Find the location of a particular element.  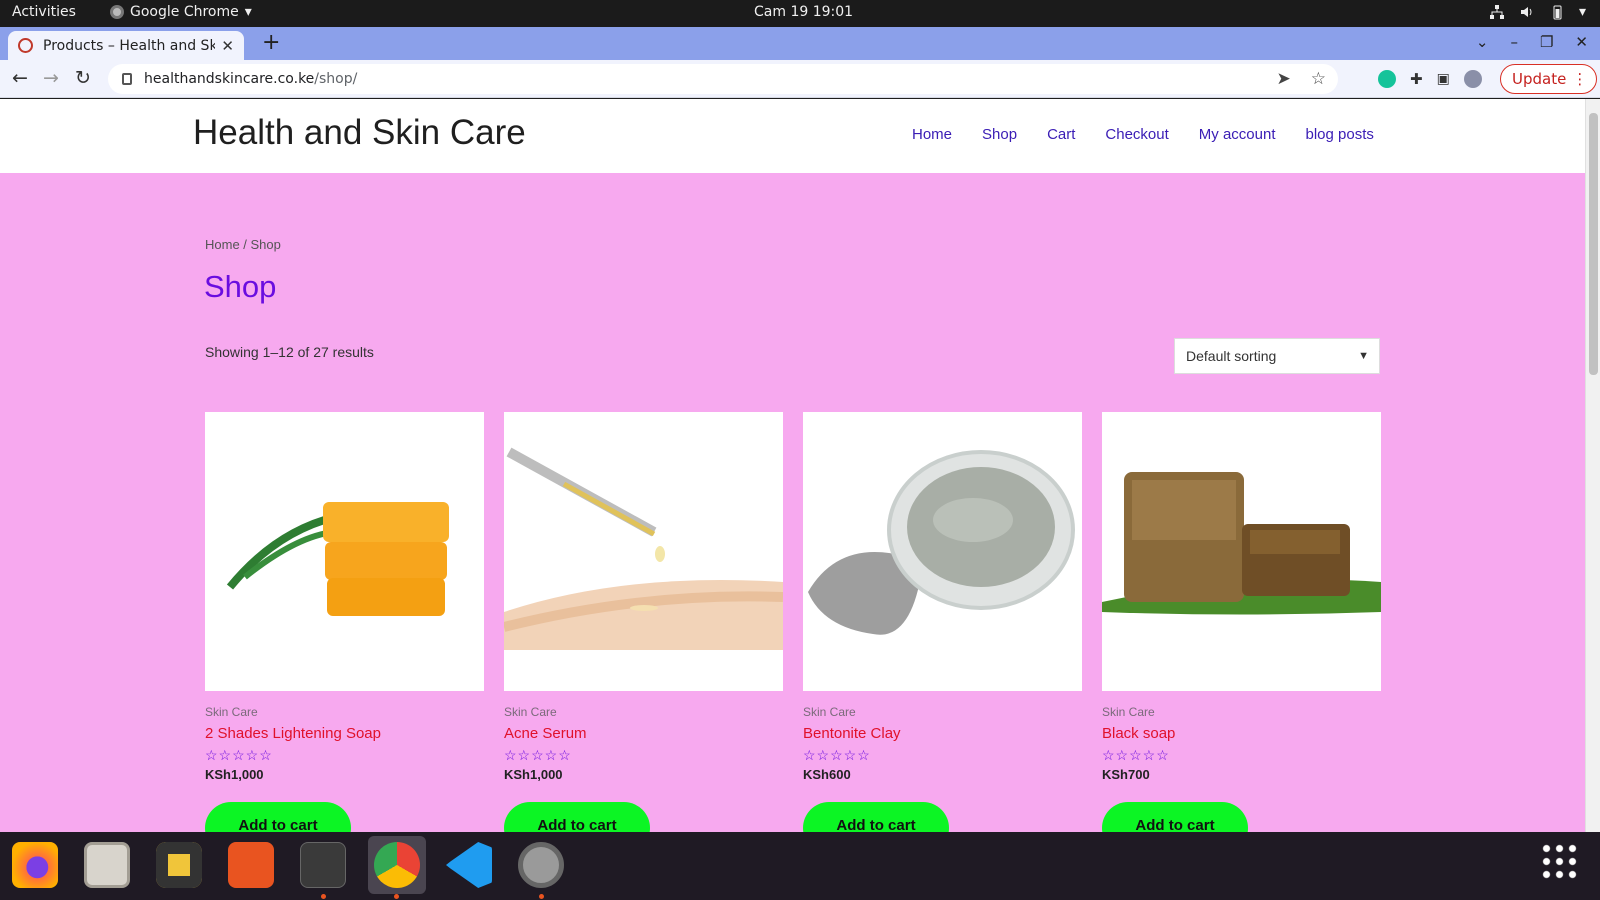

url-path: /shop/ is located at coordinates (336, 79).